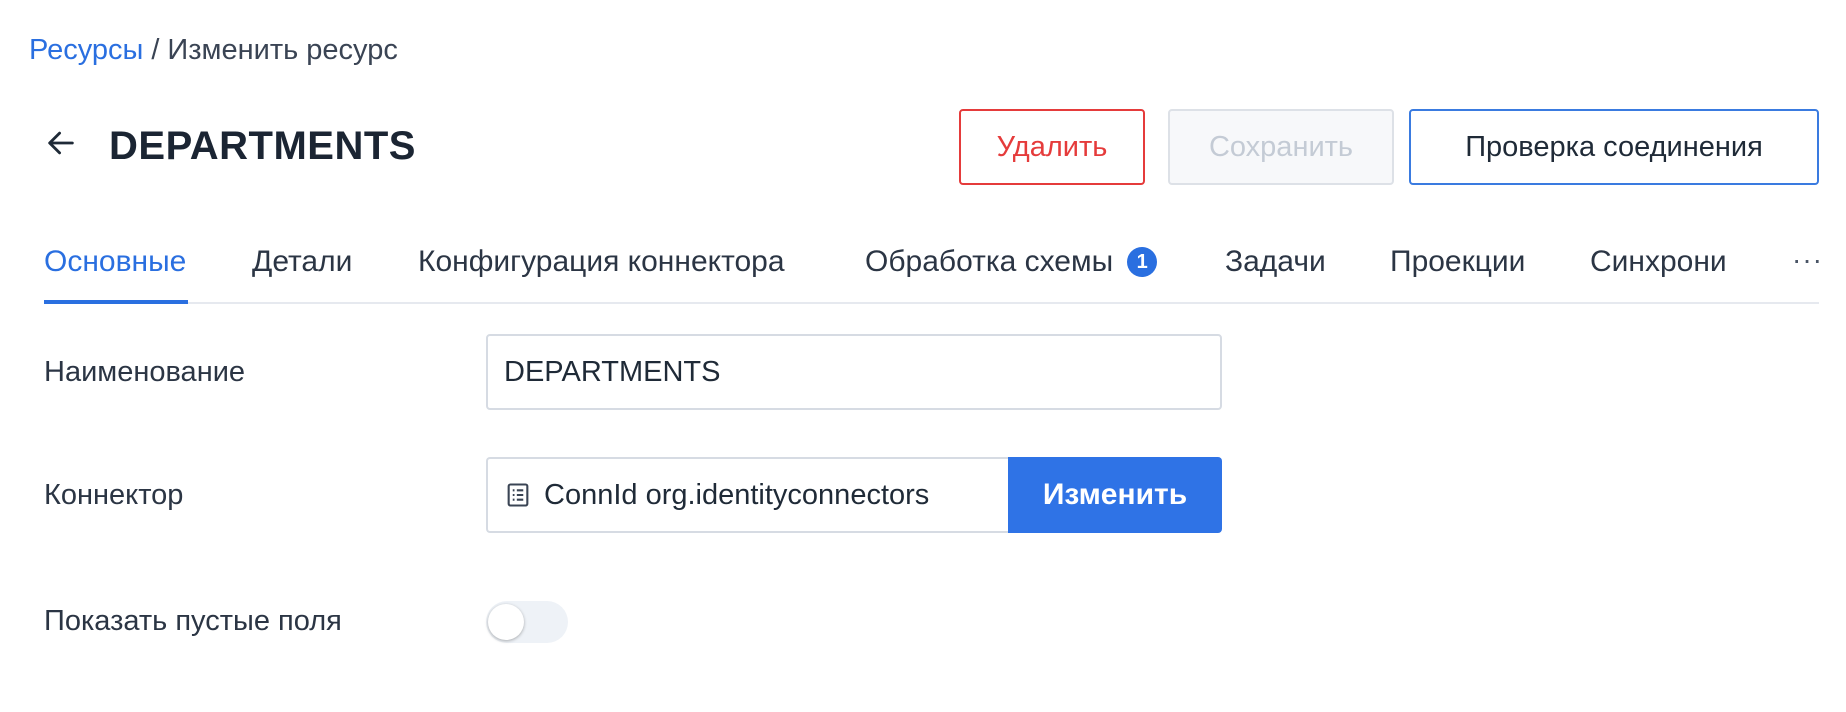 The image size is (1846, 712). I want to click on check-connection-button: Проверка соединения, so click(1614, 147).